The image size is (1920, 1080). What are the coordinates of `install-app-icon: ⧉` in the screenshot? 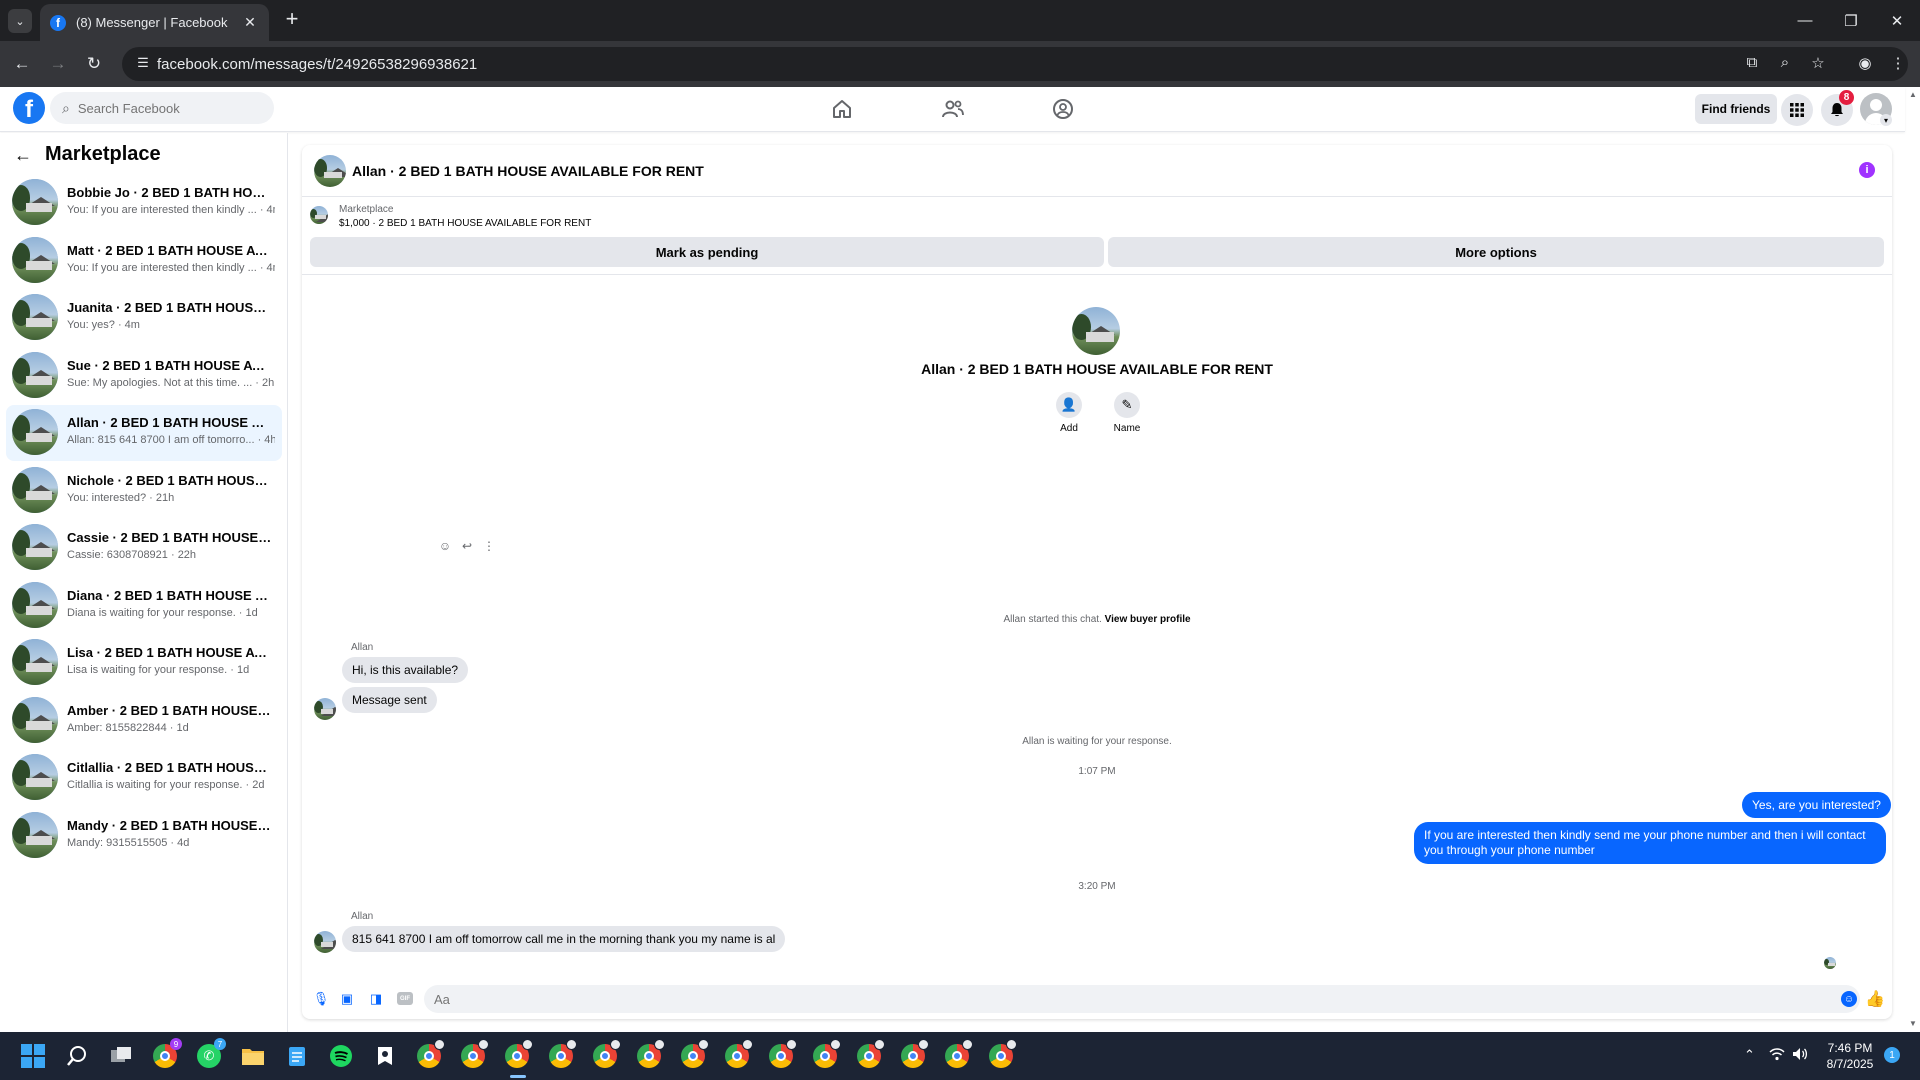 It's located at (1752, 64).